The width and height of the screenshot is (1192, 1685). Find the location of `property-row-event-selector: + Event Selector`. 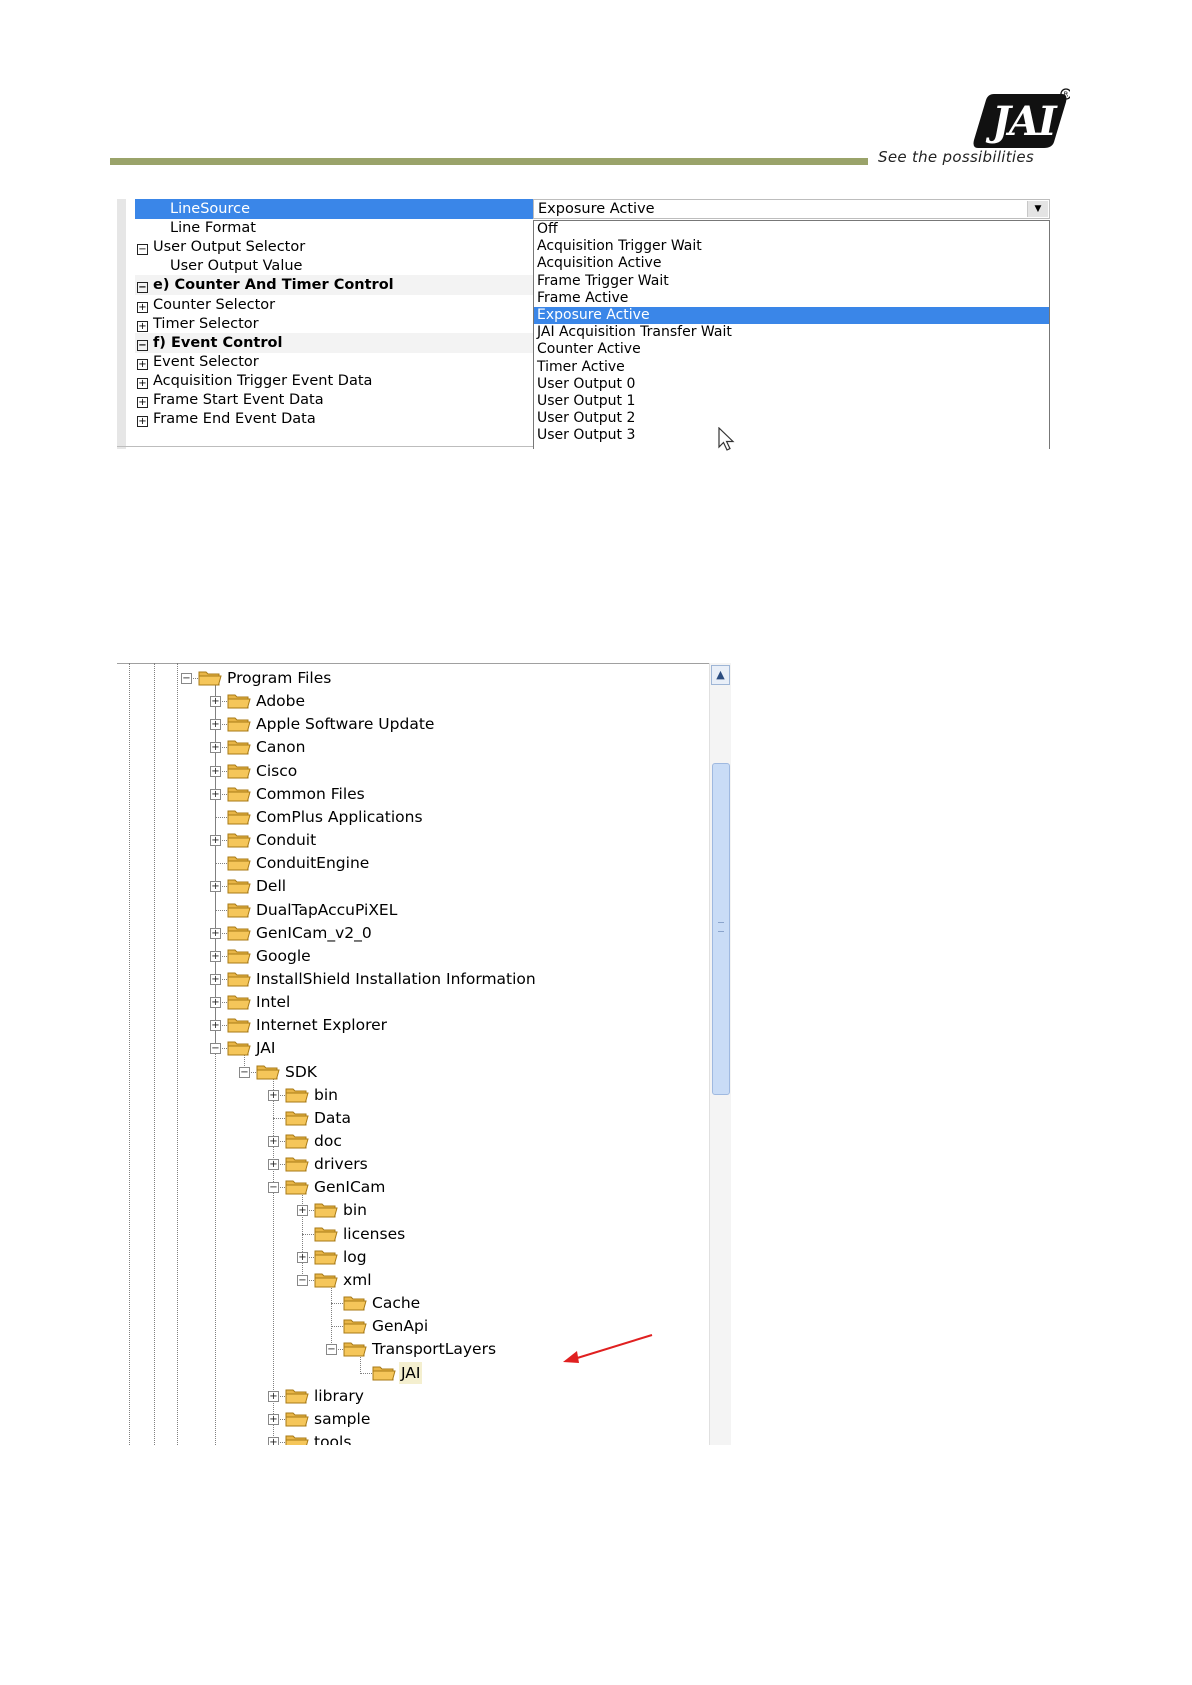

property-row-event-selector: + Event Selector is located at coordinates (338, 362).